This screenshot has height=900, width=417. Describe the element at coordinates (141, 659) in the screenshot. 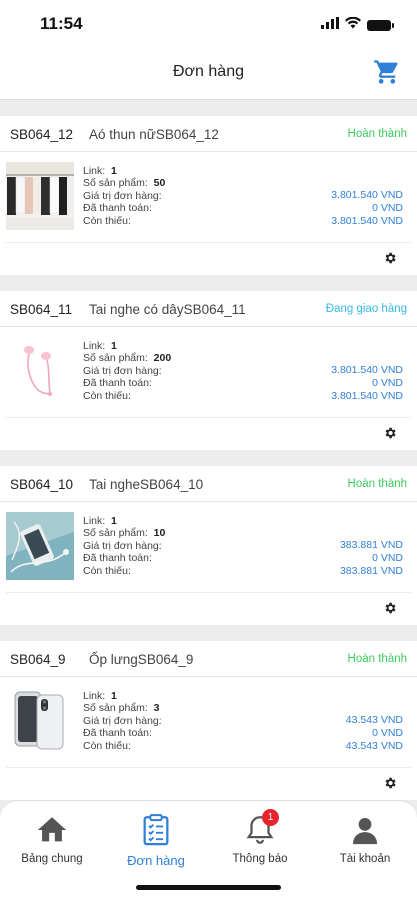

I see `order-name: Ốp lưngSB064_9` at that location.